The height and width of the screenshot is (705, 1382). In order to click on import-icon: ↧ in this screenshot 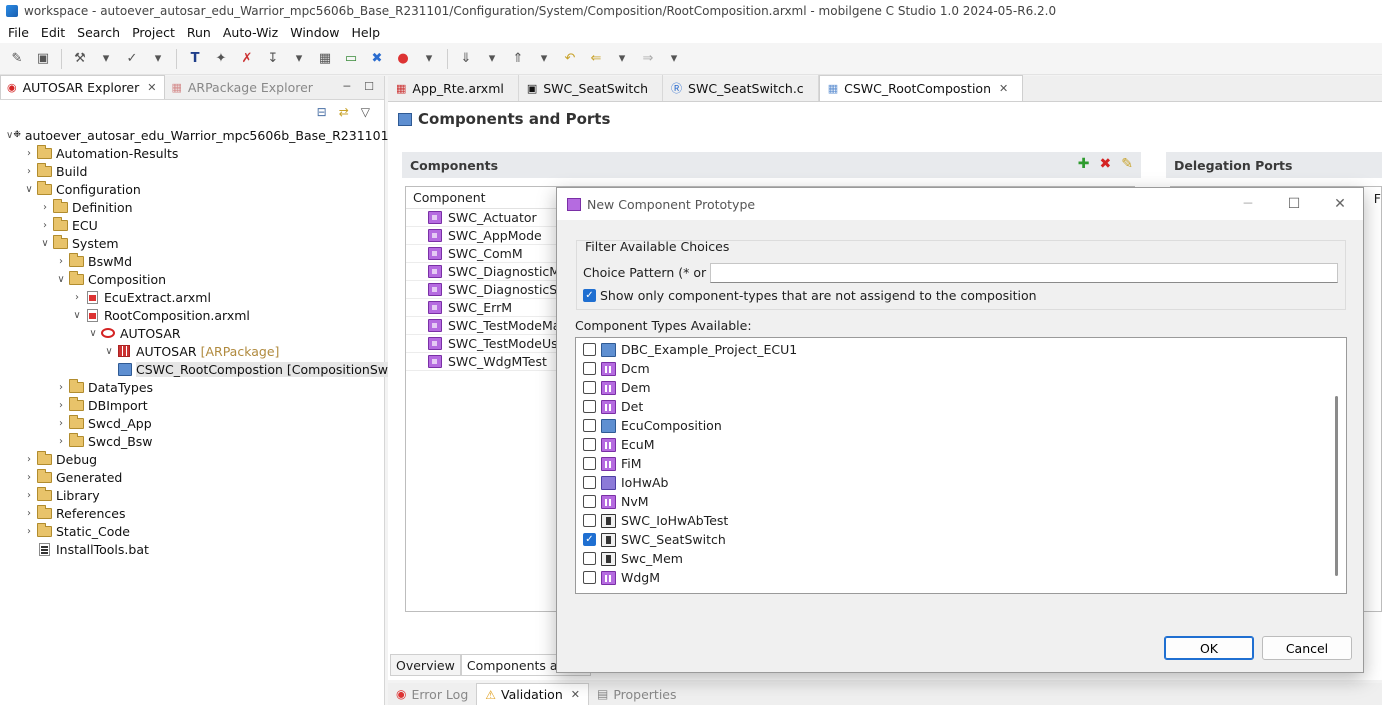, I will do `click(273, 59)`.